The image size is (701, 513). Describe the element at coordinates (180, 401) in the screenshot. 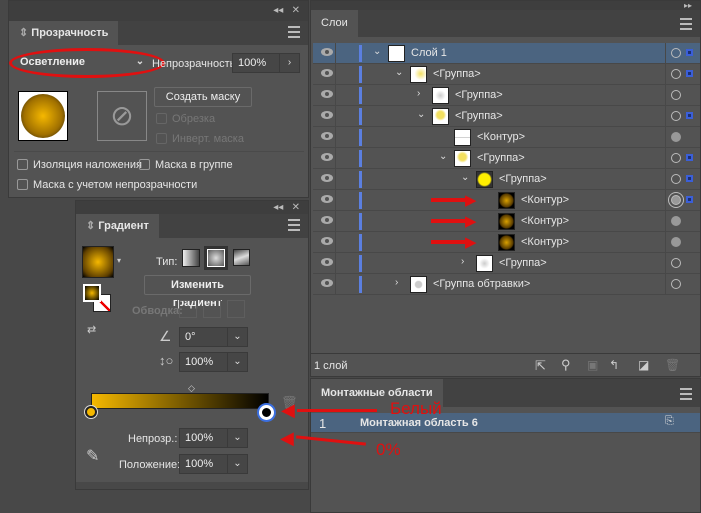

I see `gradient-slider` at that location.